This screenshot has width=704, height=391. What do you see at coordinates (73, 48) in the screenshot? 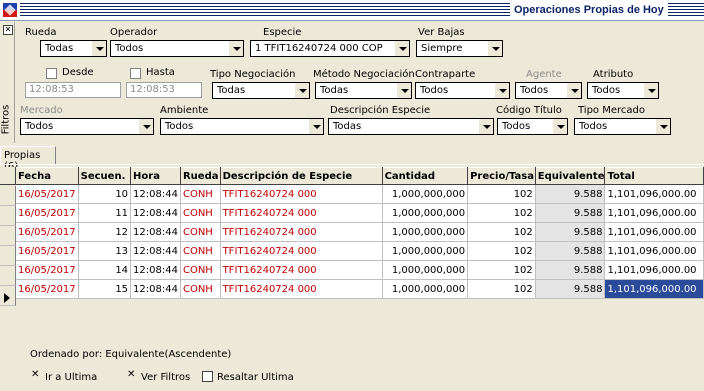
I see `rueda-select: Todas` at bounding box center [73, 48].